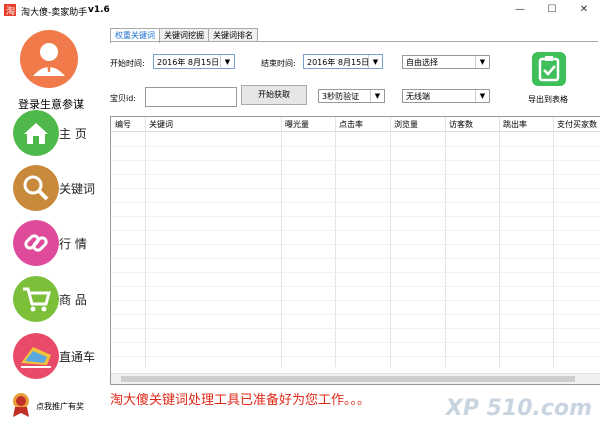 This screenshot has height=425, width=600. Describe the element at coordinates (348, 379) in the screenshot. I see `scrollbar-thumb` at that location.